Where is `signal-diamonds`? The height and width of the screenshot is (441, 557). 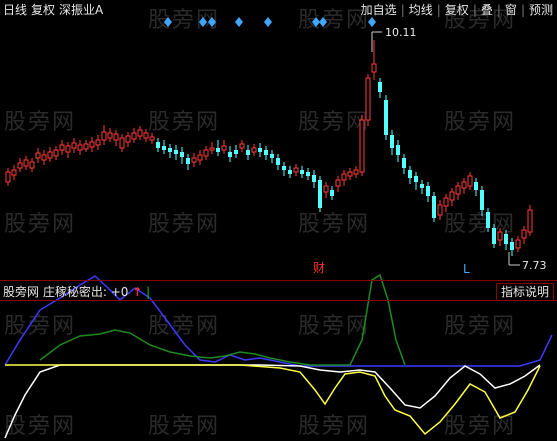
signal-diamonds is located at coordinates (270, 22).